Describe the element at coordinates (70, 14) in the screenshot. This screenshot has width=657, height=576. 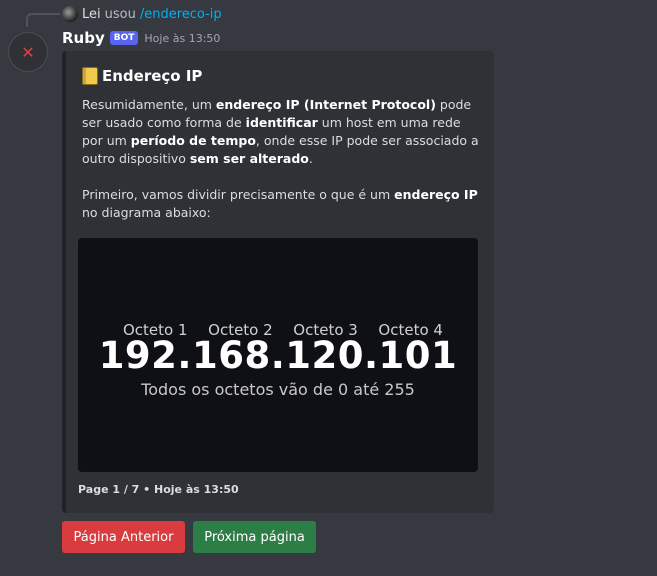
I see `reply-avatar` at that location.